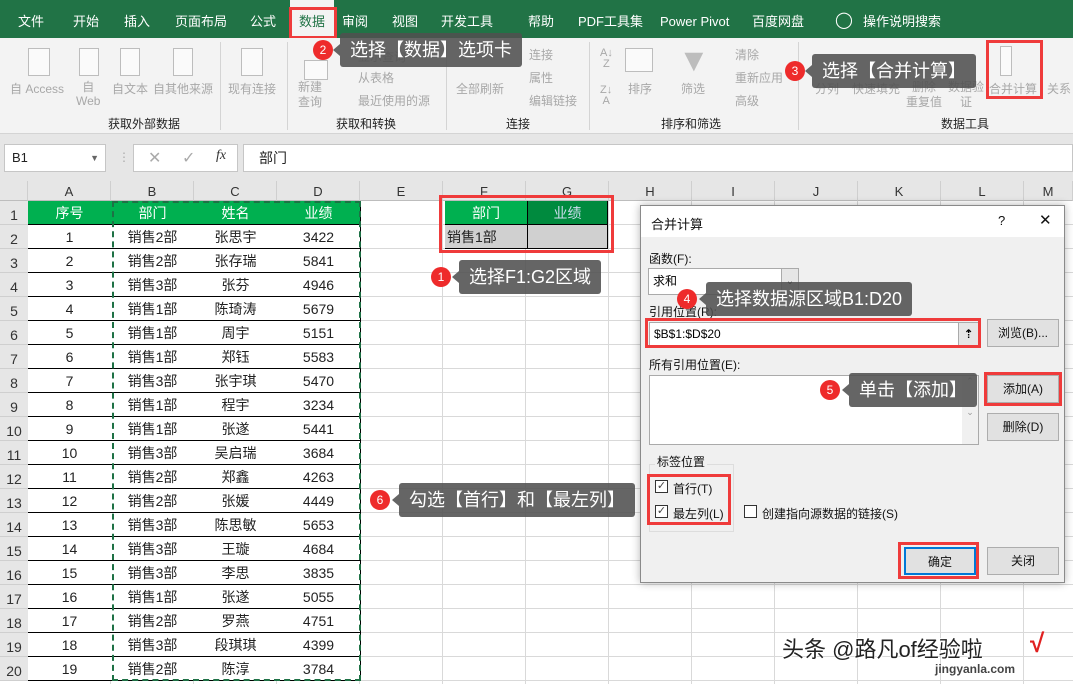 This screenshot has width=1073, height=685. What do you see at coordinates (1001, 220) in the screenshot?
I see `help-button: ?` at bounding box center [1001, 220].